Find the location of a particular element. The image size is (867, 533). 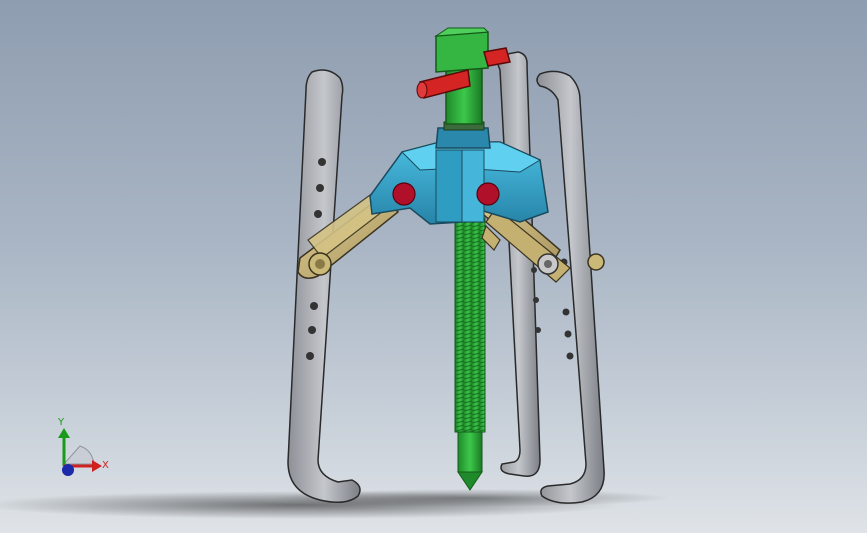

z-axis is located at coordinates (68, 470).